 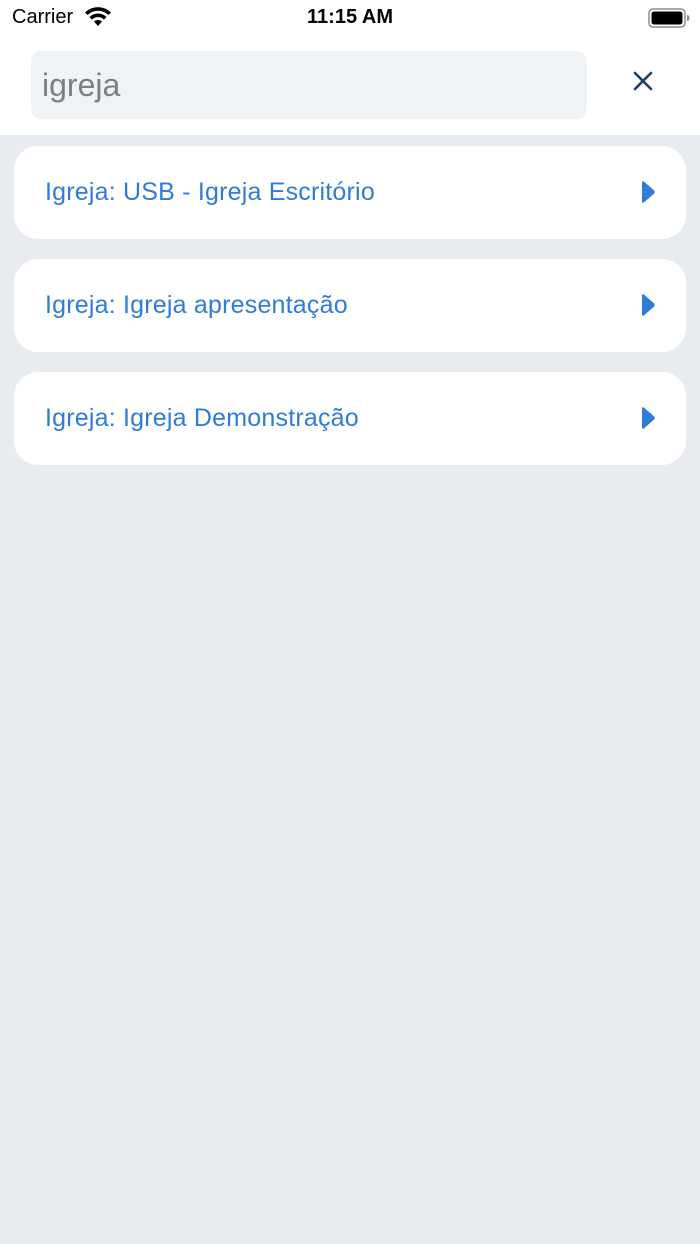 I want to click on result-label: Igreja: Igreja apresentação, so click(x=196, y=305).